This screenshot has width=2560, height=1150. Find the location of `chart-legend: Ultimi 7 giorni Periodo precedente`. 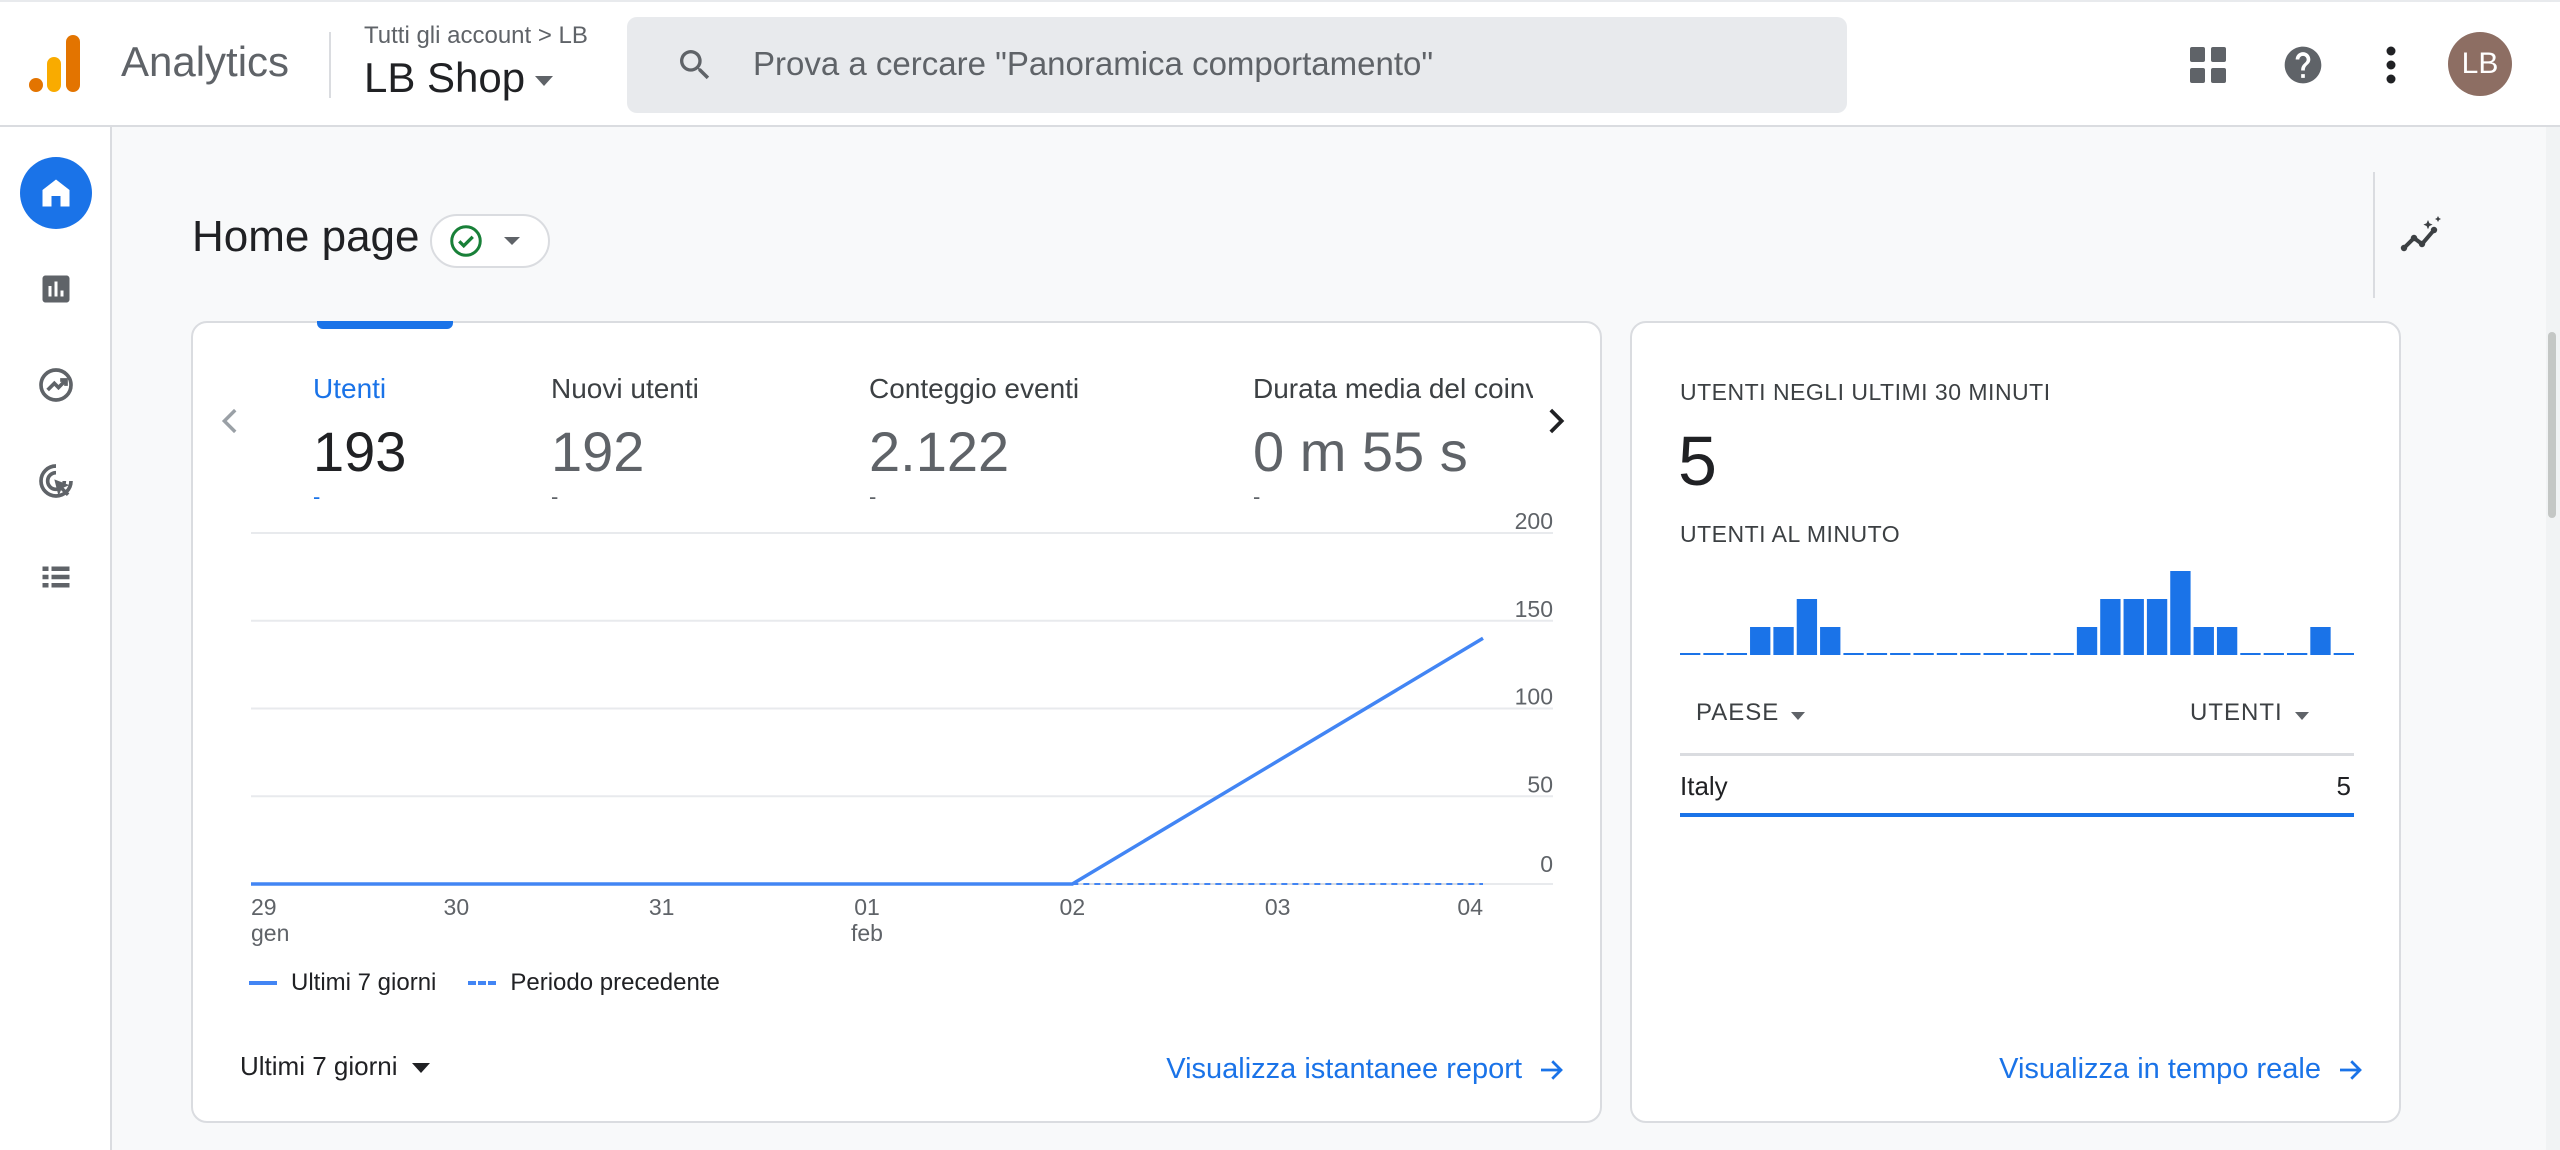

chart-legend: Ultimi 7 giorni Periodo precedente is located at coordinates (484, 983).